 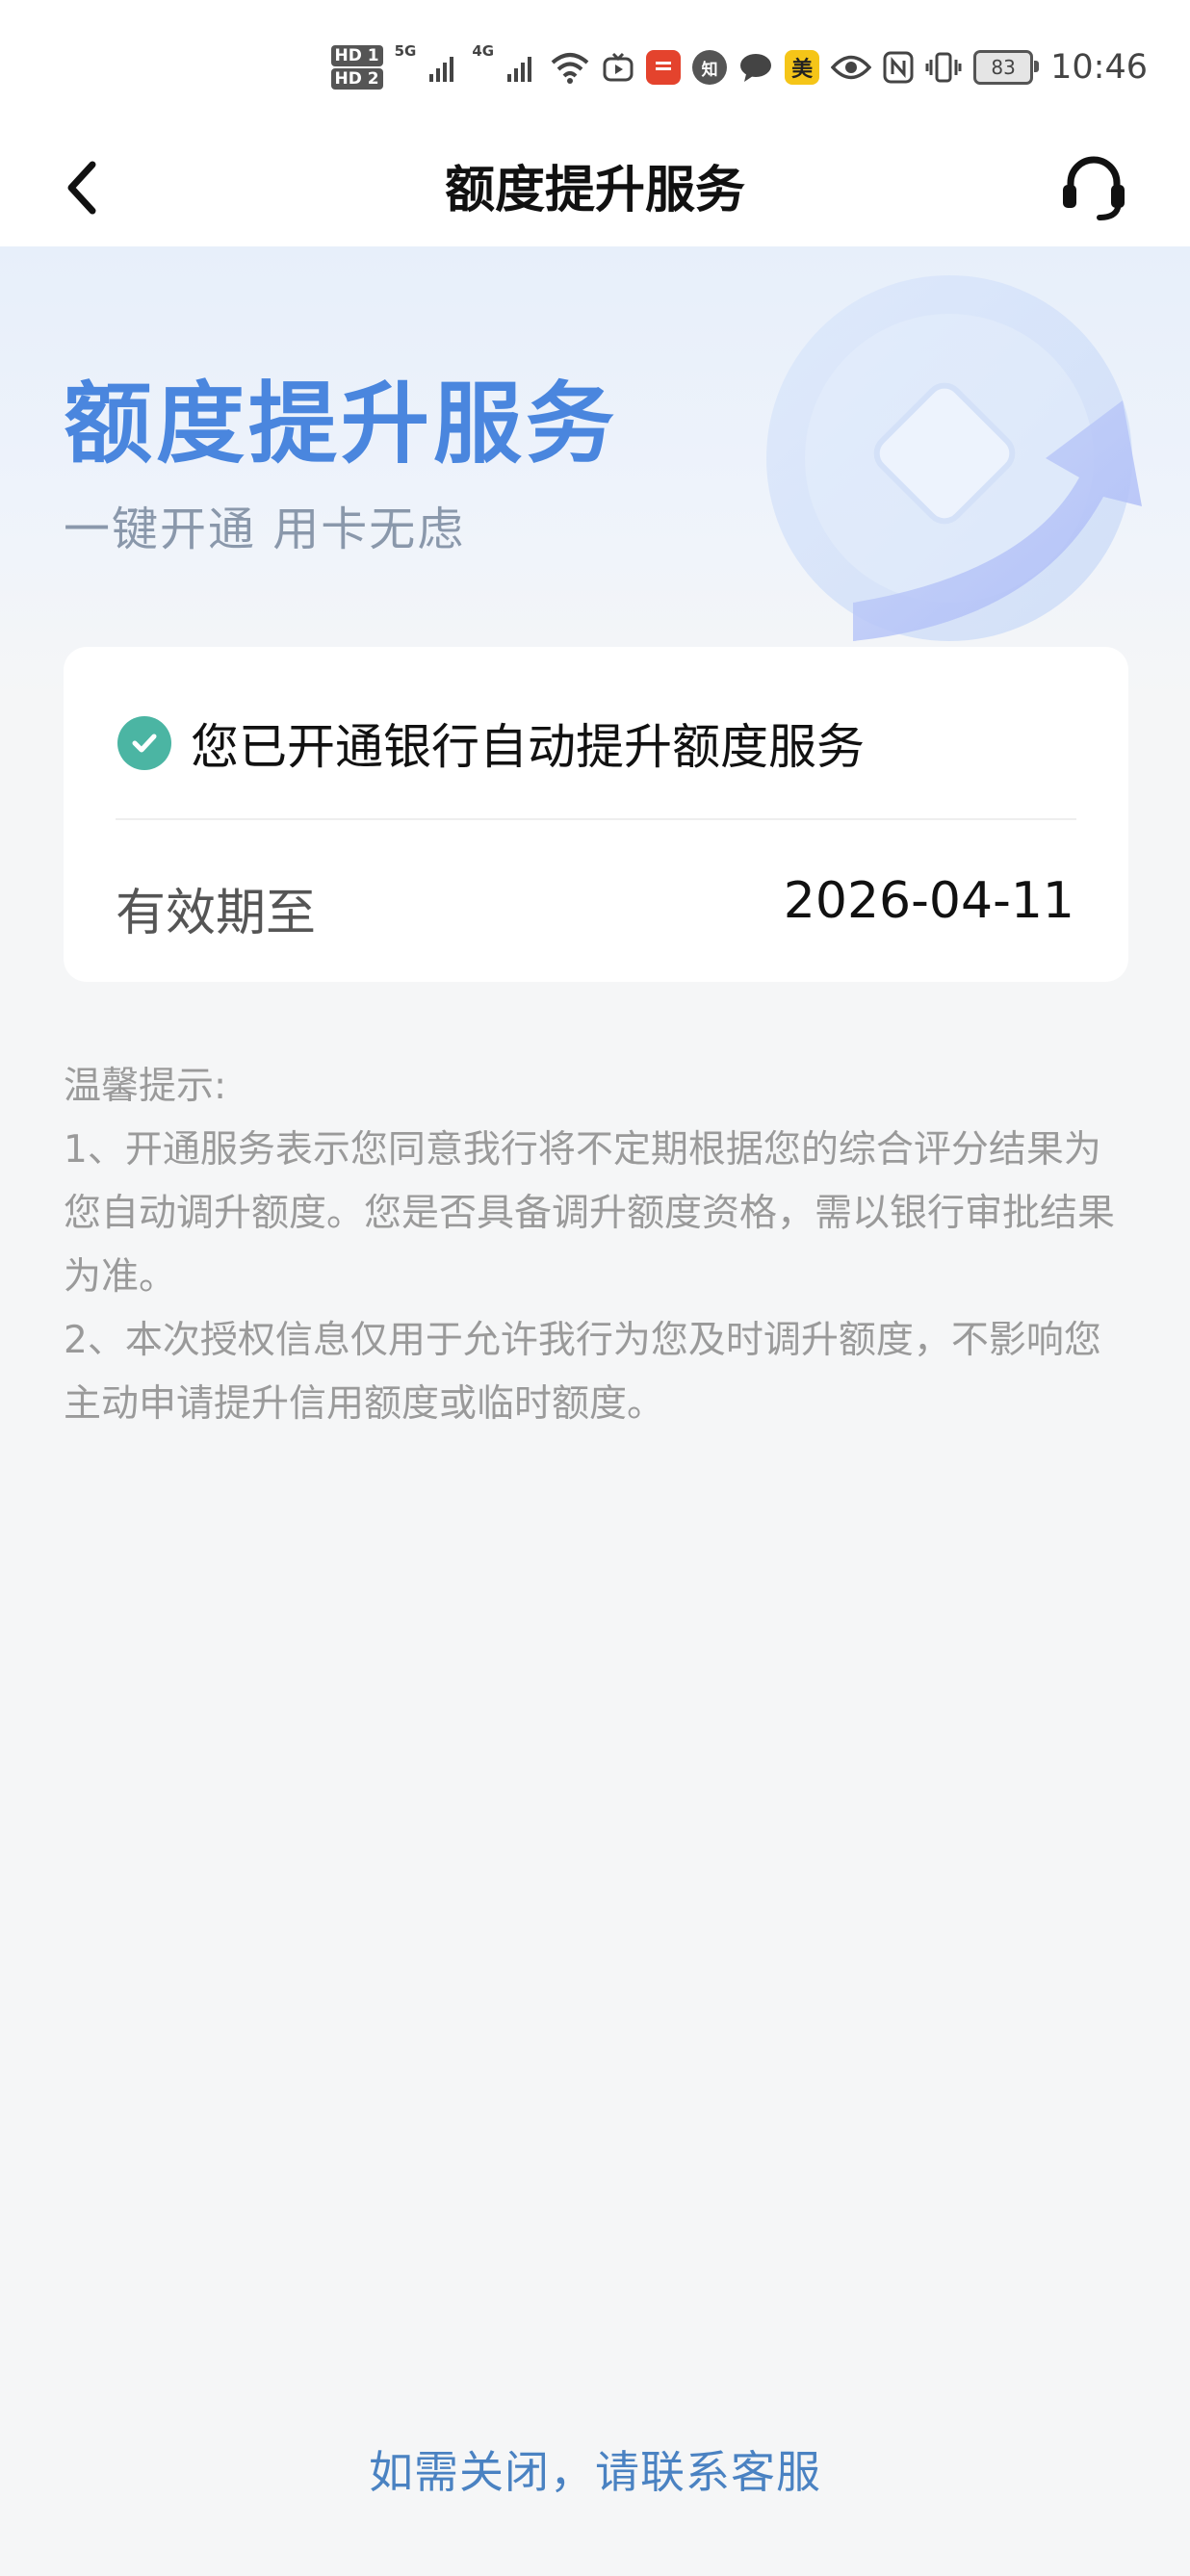 What do you see at coordinates (357, 79) in the screenshot?
I see `hd2-badge: HD 2` at bounding box center [357, 79].